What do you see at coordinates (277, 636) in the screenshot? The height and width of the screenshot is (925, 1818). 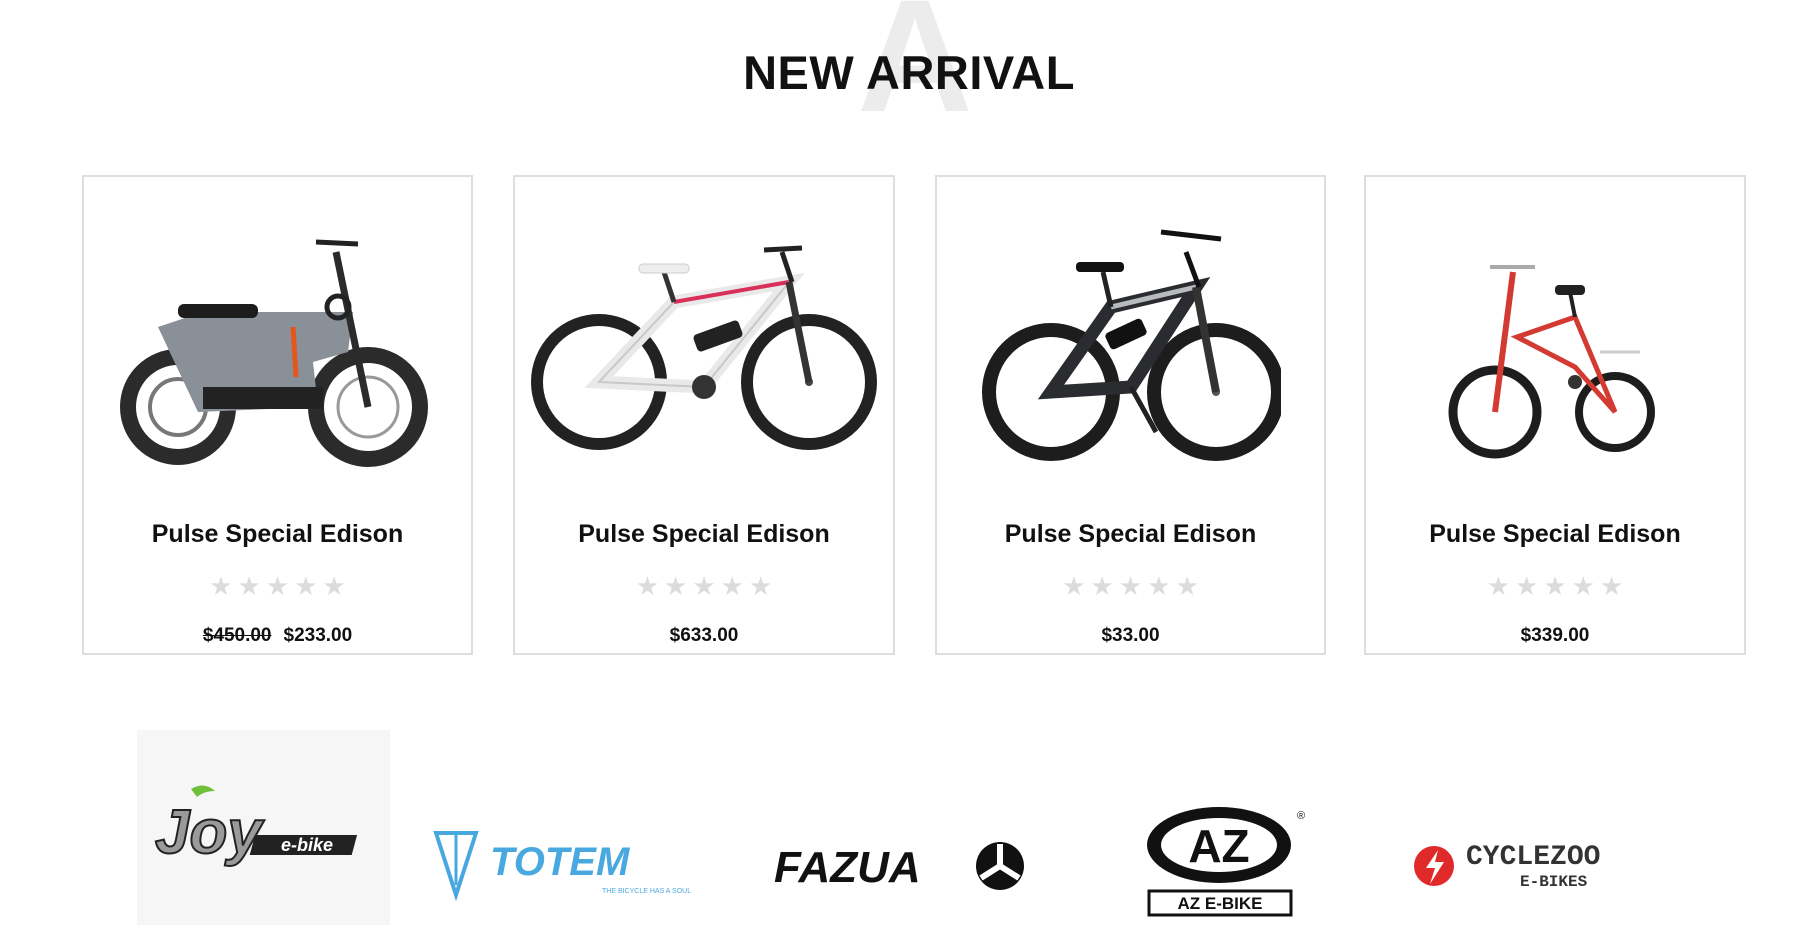 I see `product-price: $450.00 $233.00` at bounding box center [277, 636].